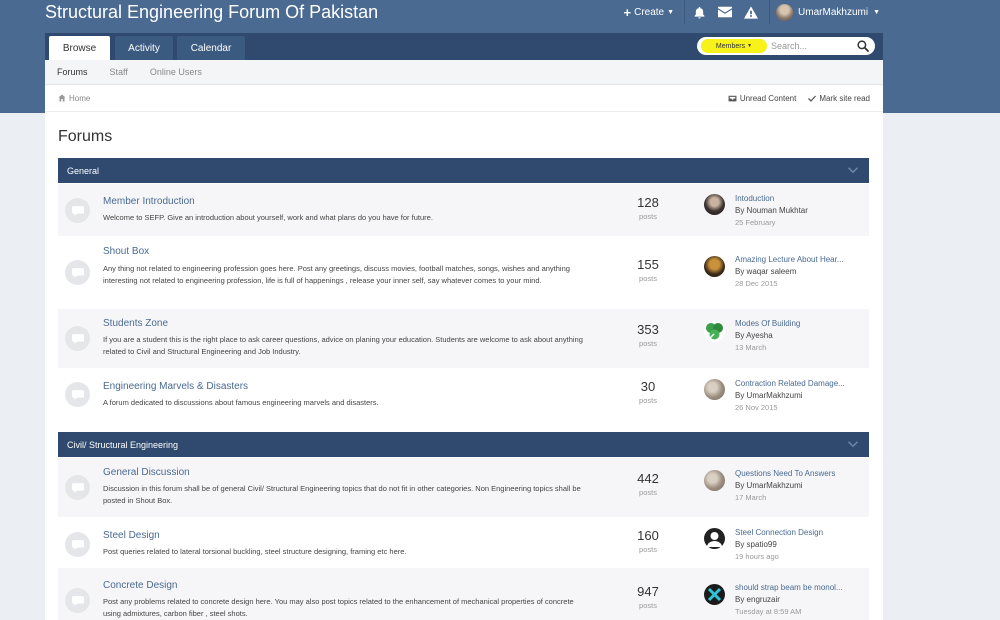 The image size is (1000, 620). Describe the element at coordinates (627, 12) in the screenshot. I see `plus-icon: +` at that location.